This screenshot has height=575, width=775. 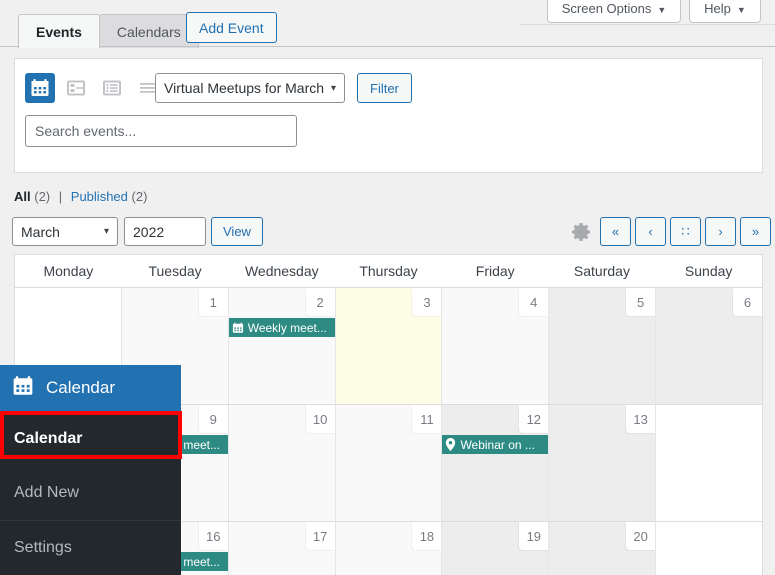 What do you see at coordinates (46, 492) in the screenshot?
I see `sidebar-item-label: Add New` at bounding box center [46, 492].